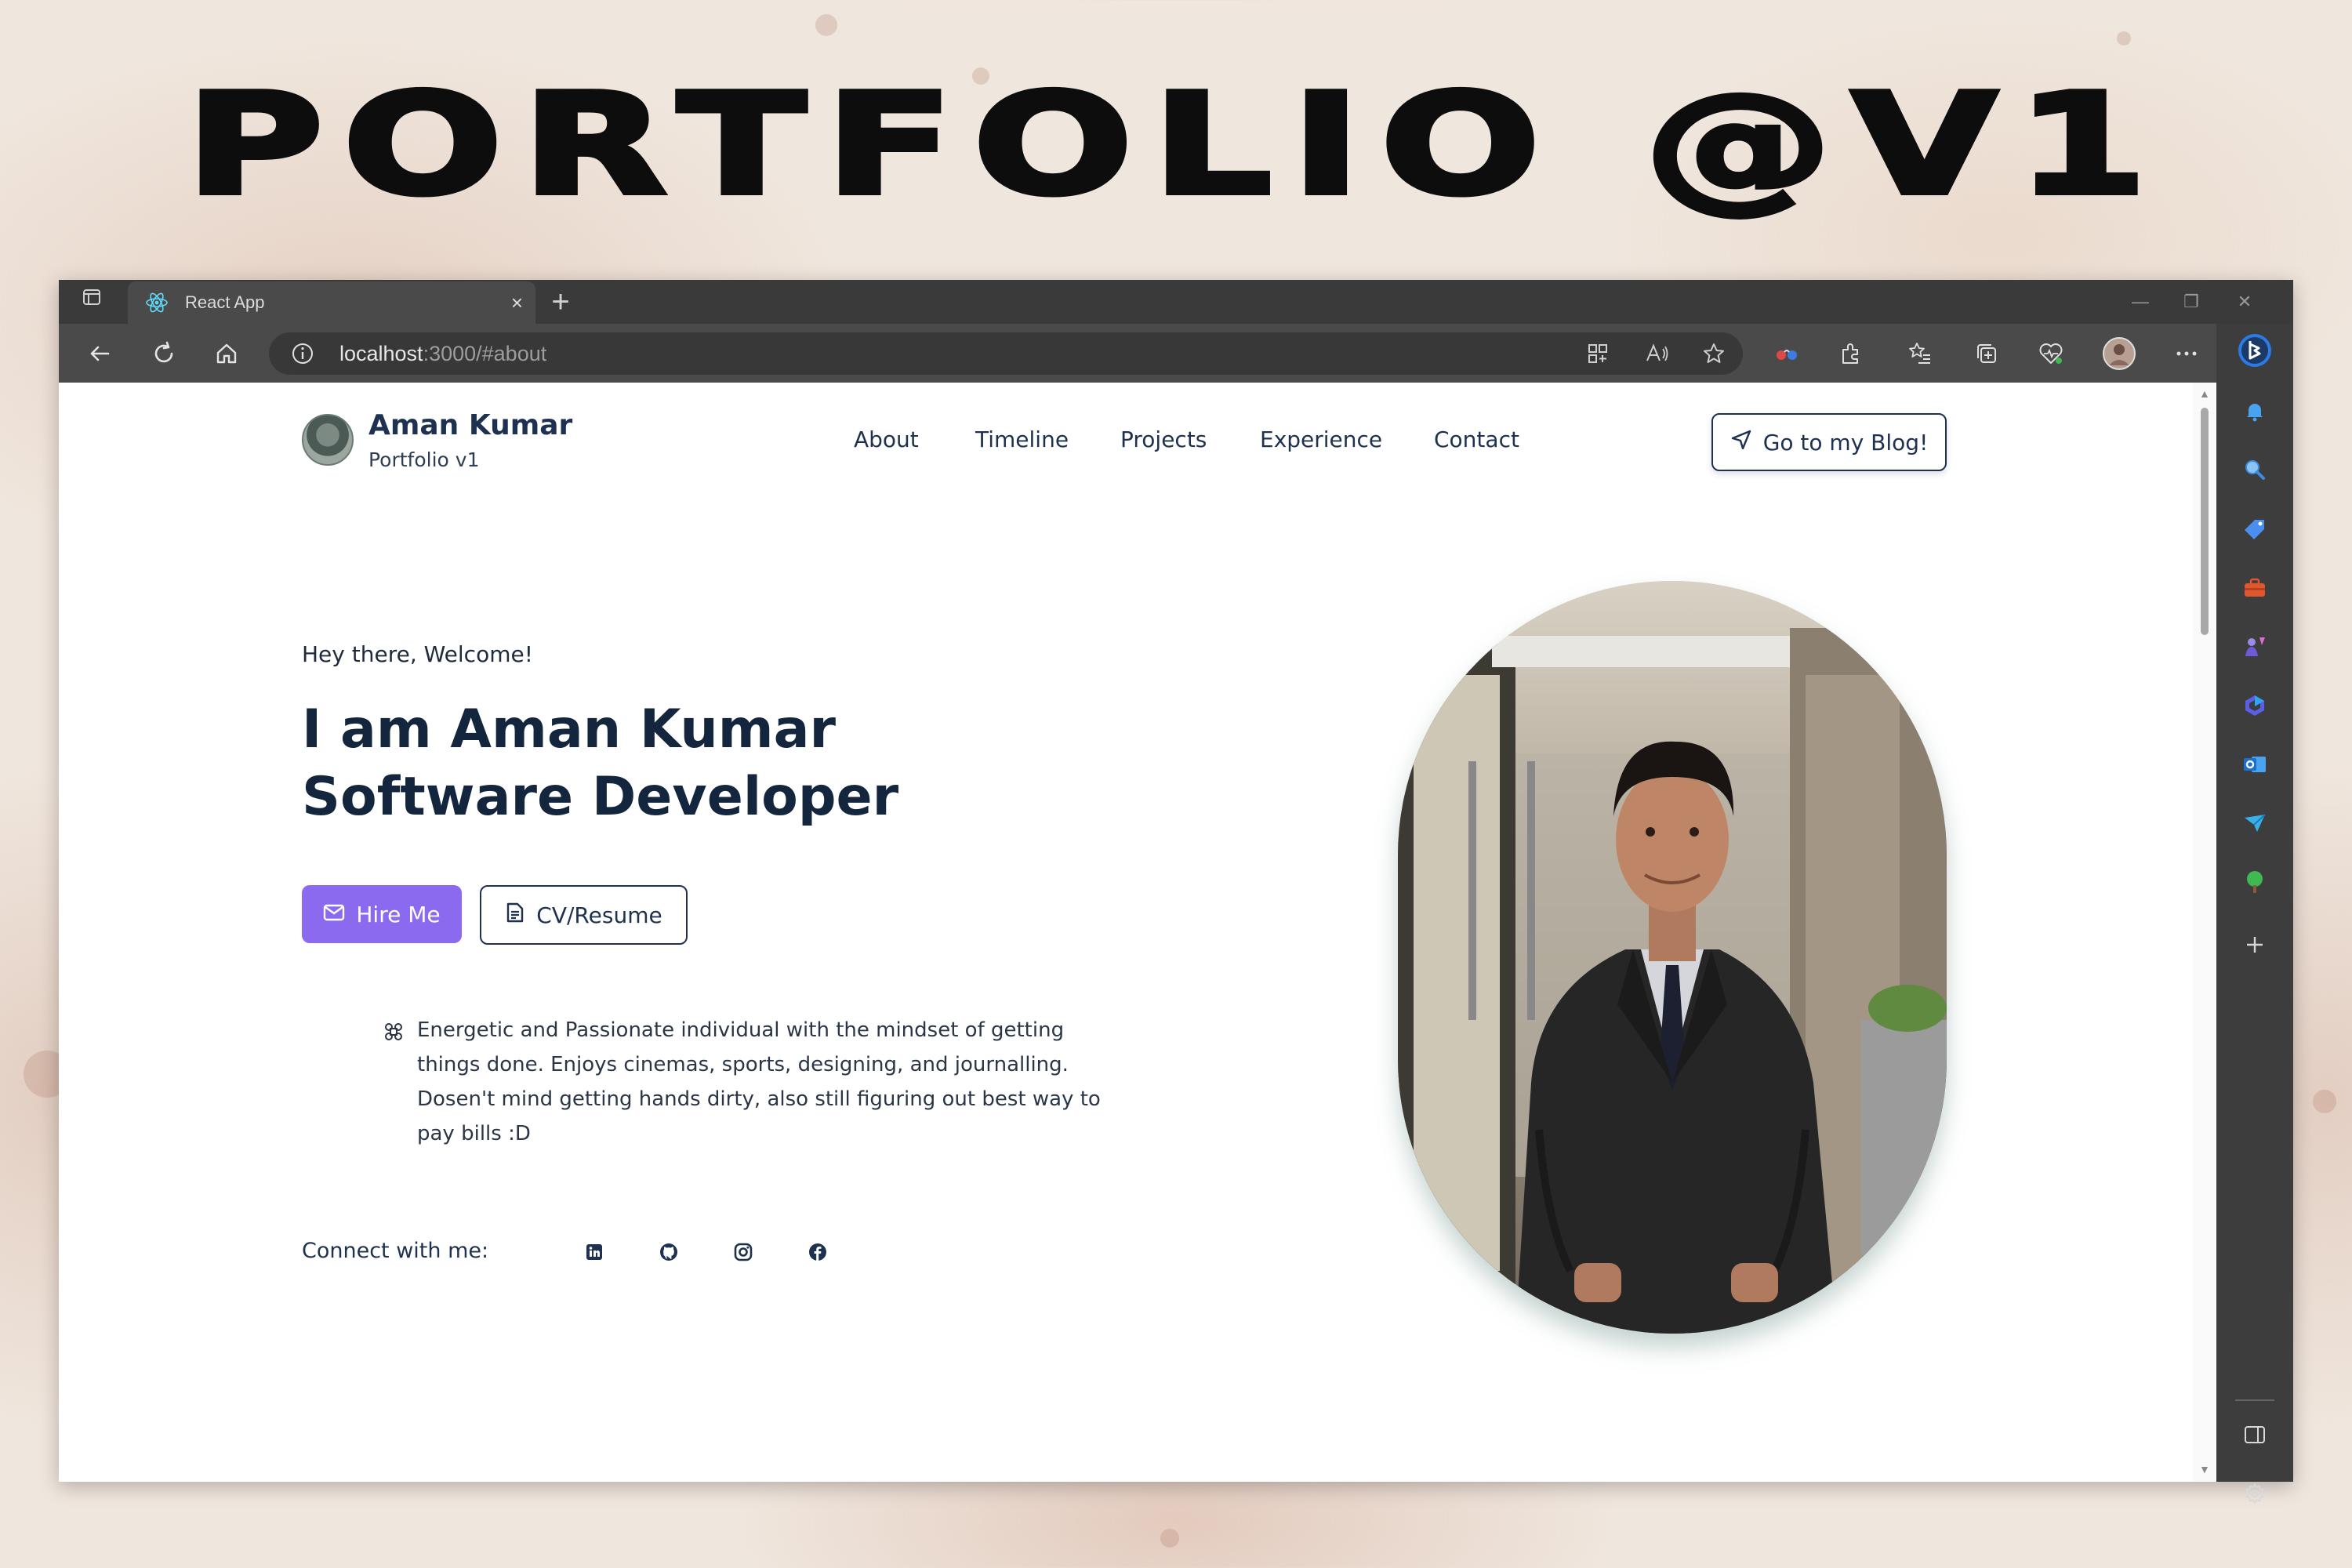  Describe the element at coordinates (1598, 355) in the screenshot. I see `app-available-icon` at that location.